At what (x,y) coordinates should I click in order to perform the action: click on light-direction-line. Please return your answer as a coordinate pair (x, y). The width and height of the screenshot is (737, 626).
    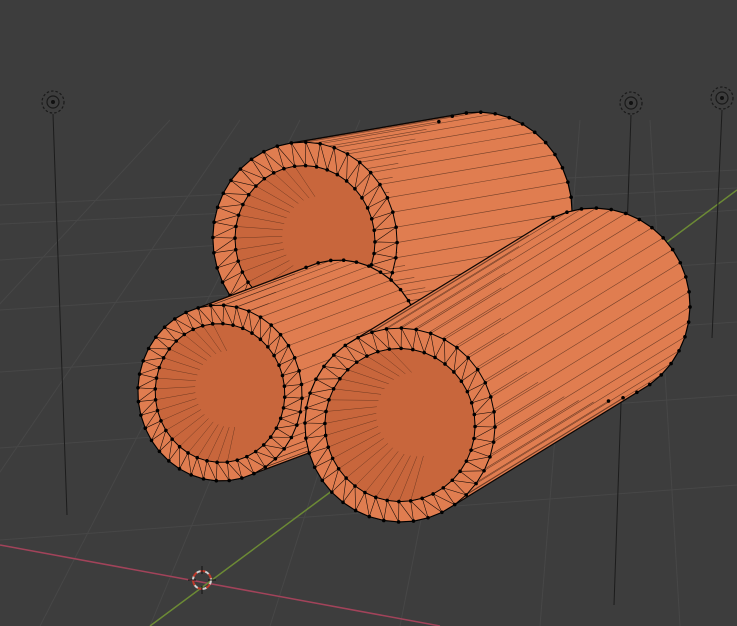
    Looking at the image, I should click on (60, 314).